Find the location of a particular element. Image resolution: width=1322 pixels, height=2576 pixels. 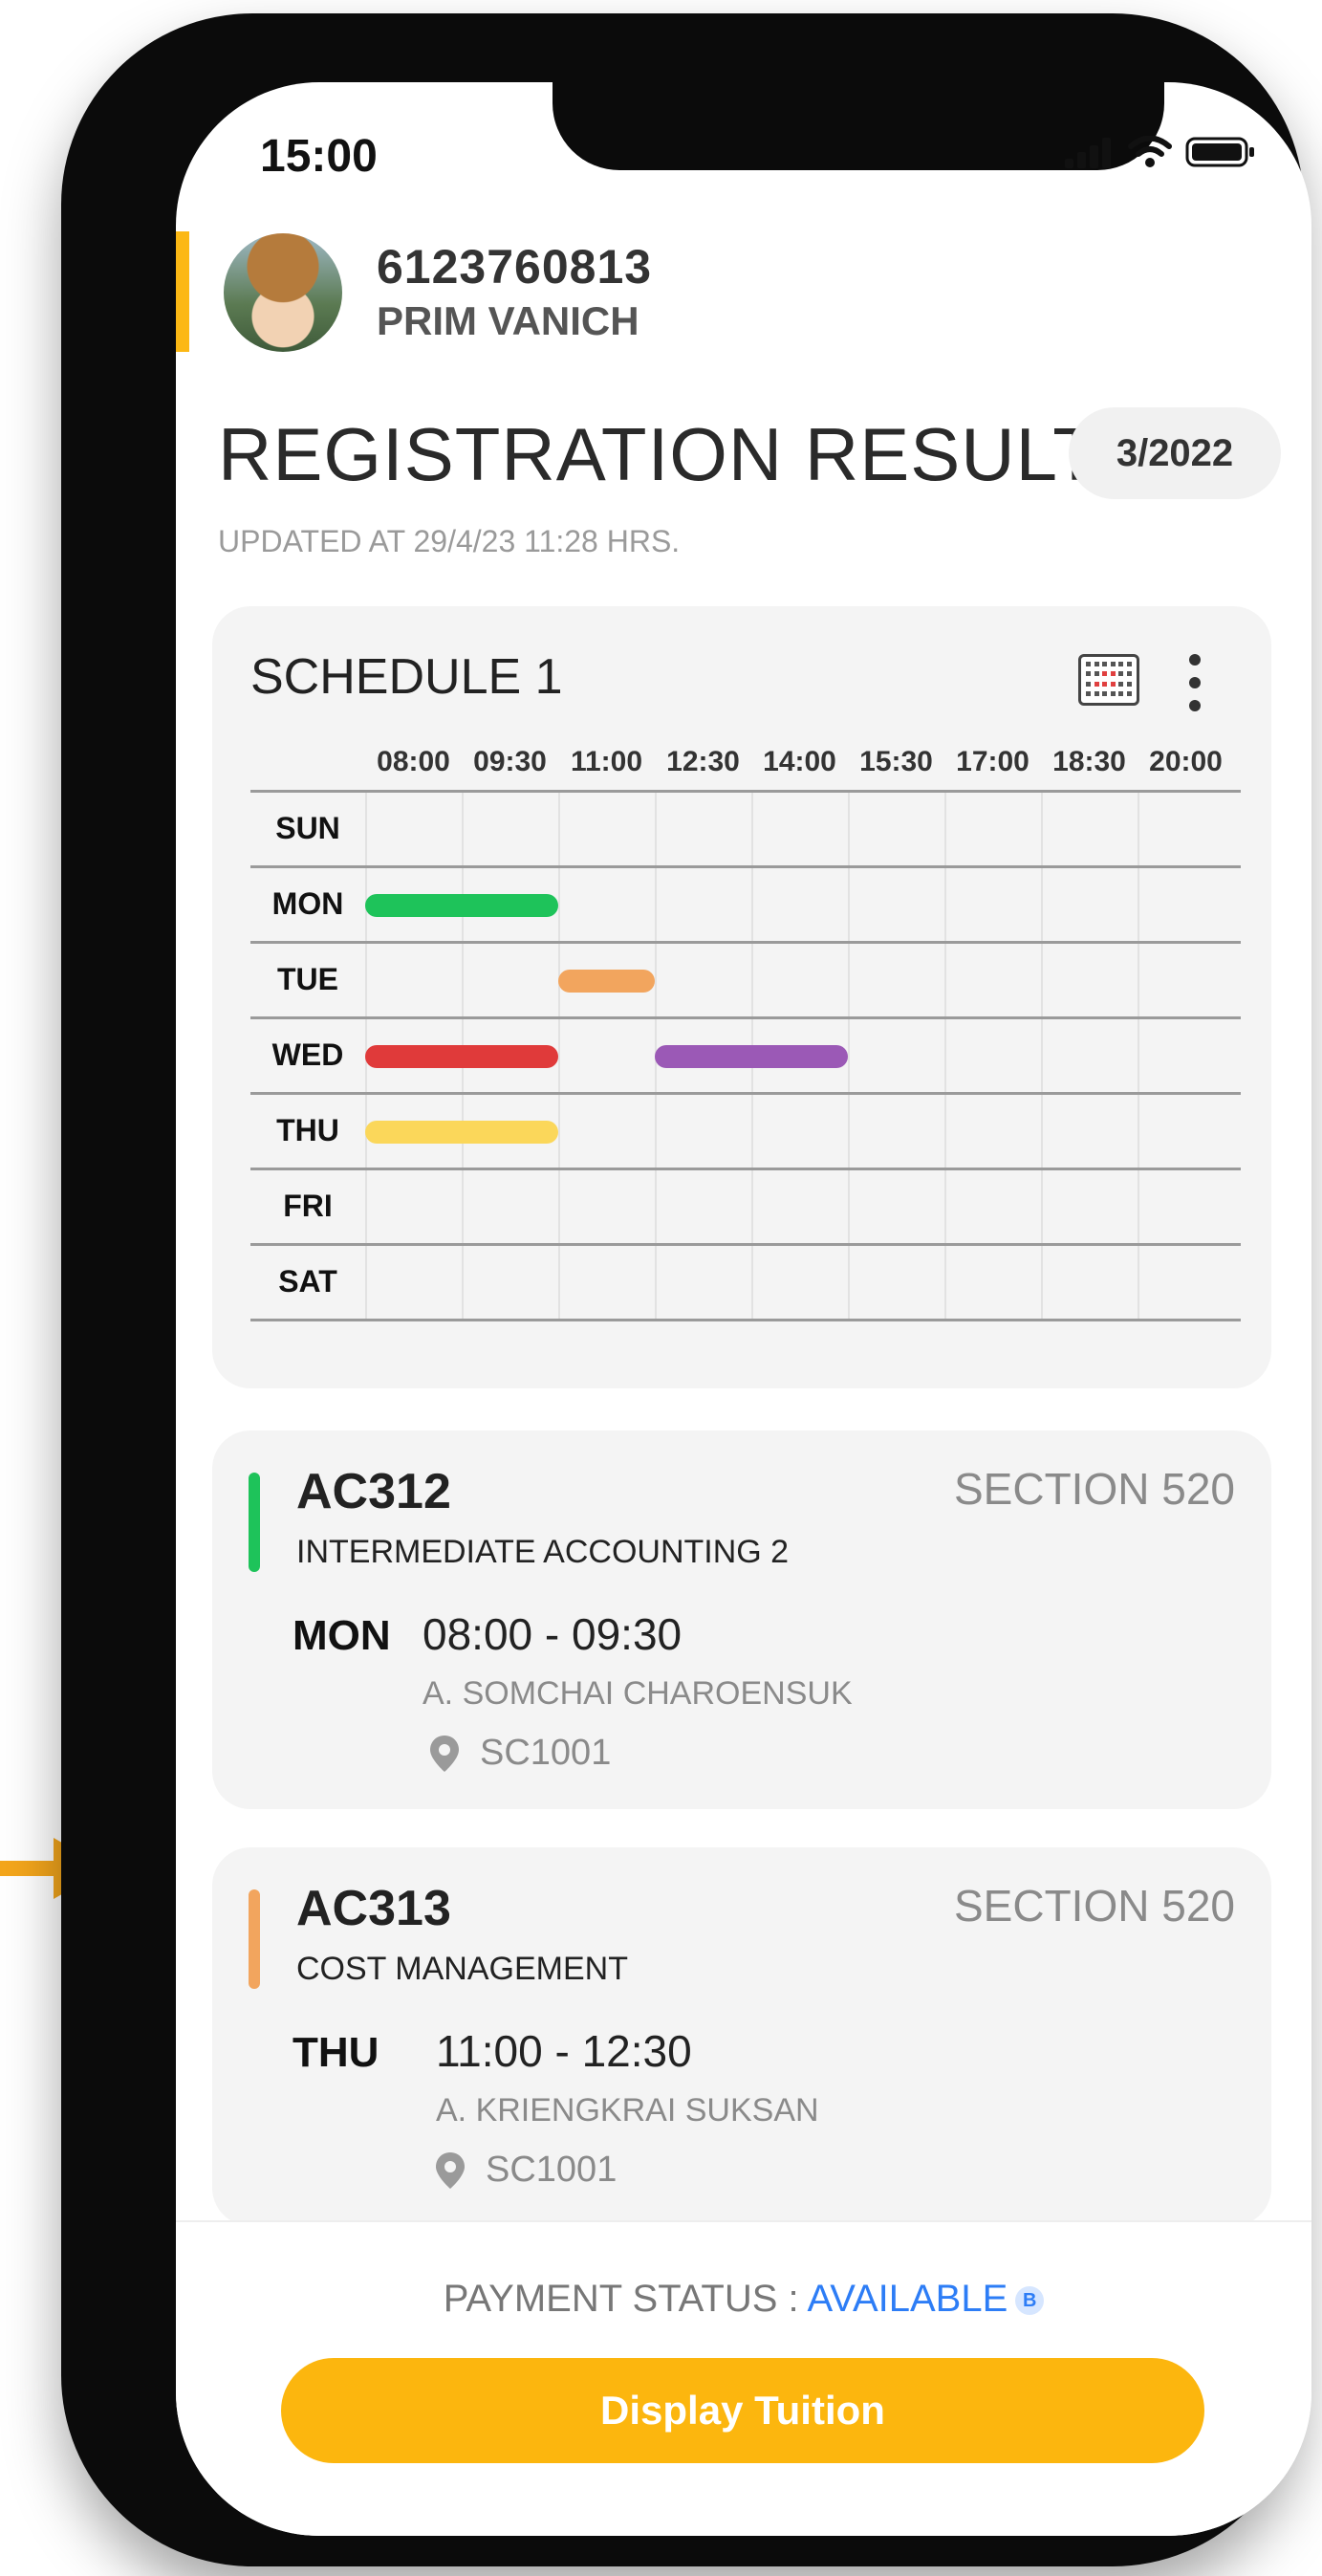

display-tuition-button: Display Tuition is located at coordinates (742, 2410).